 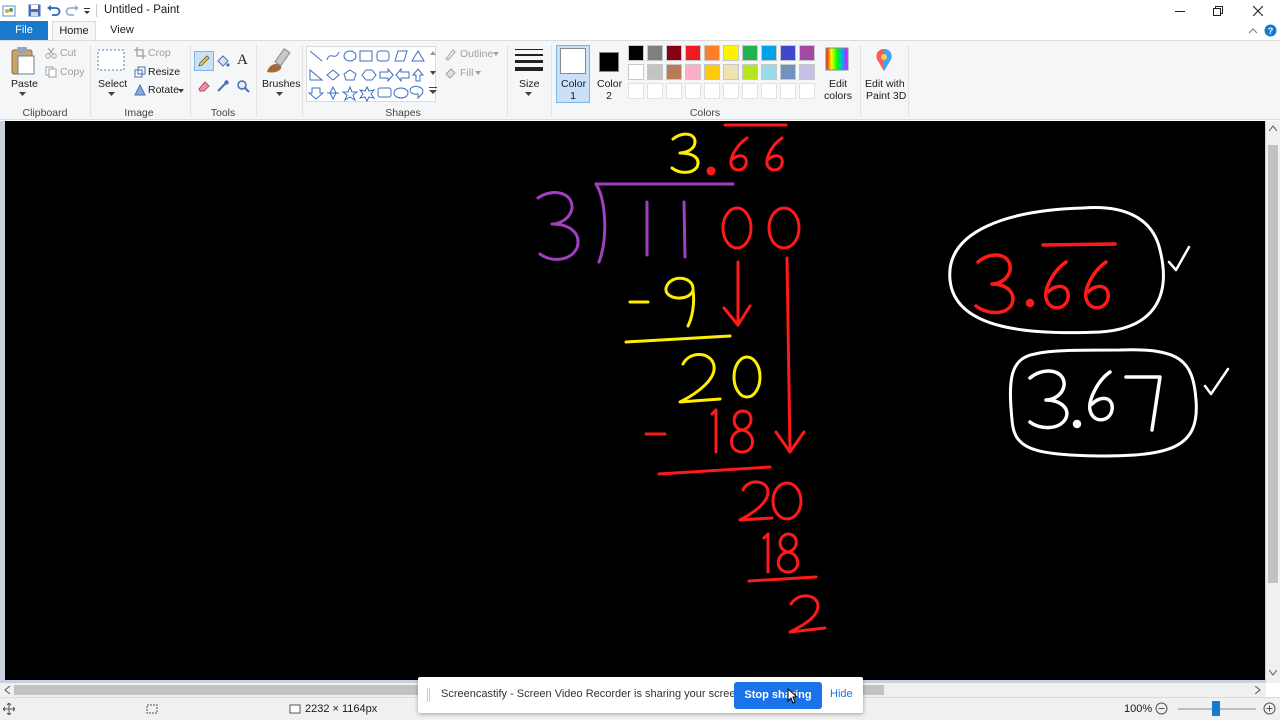 What do you see at coordinates (1273, 673) in the screenshot?
I see `scroll-down-icon` at bounding box center [1273, 673].